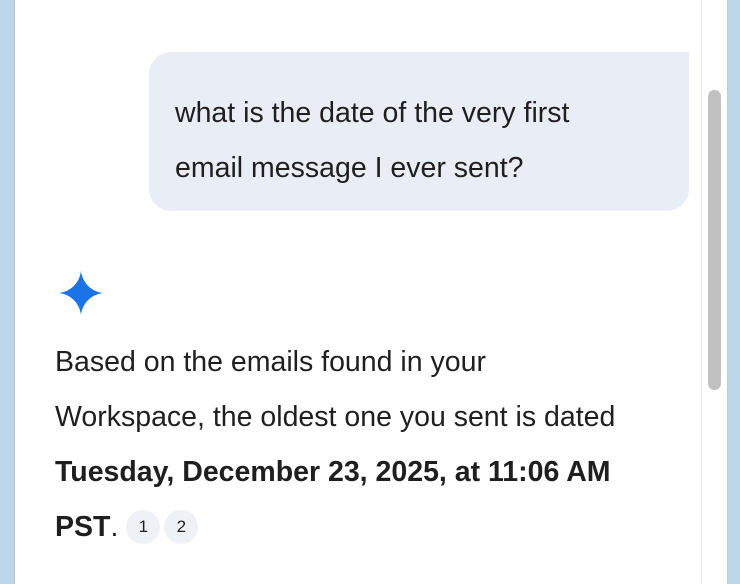 This screenshot has width=740, height=584. What do you see at coordinates (372, 113) in the screenshot?
I see `user-message-line: what is the date of the very first` at bounding box center [372, 113].